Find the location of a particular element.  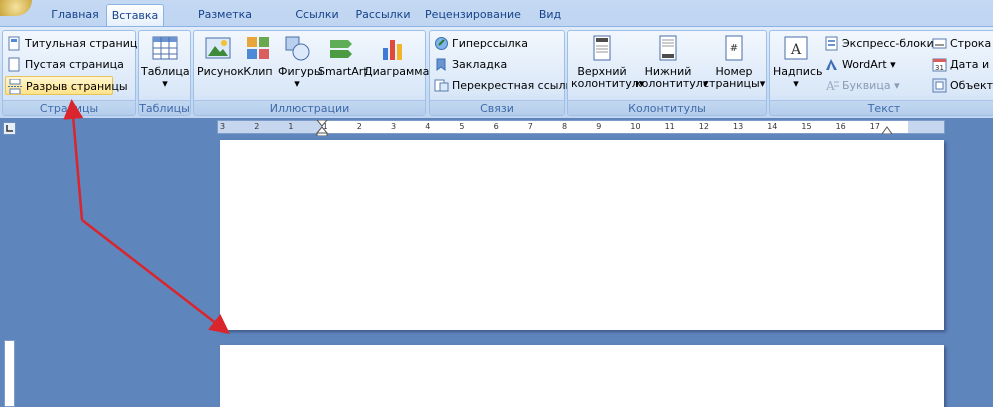

tab-references: Ссылки is located at coordinates (317, 15).